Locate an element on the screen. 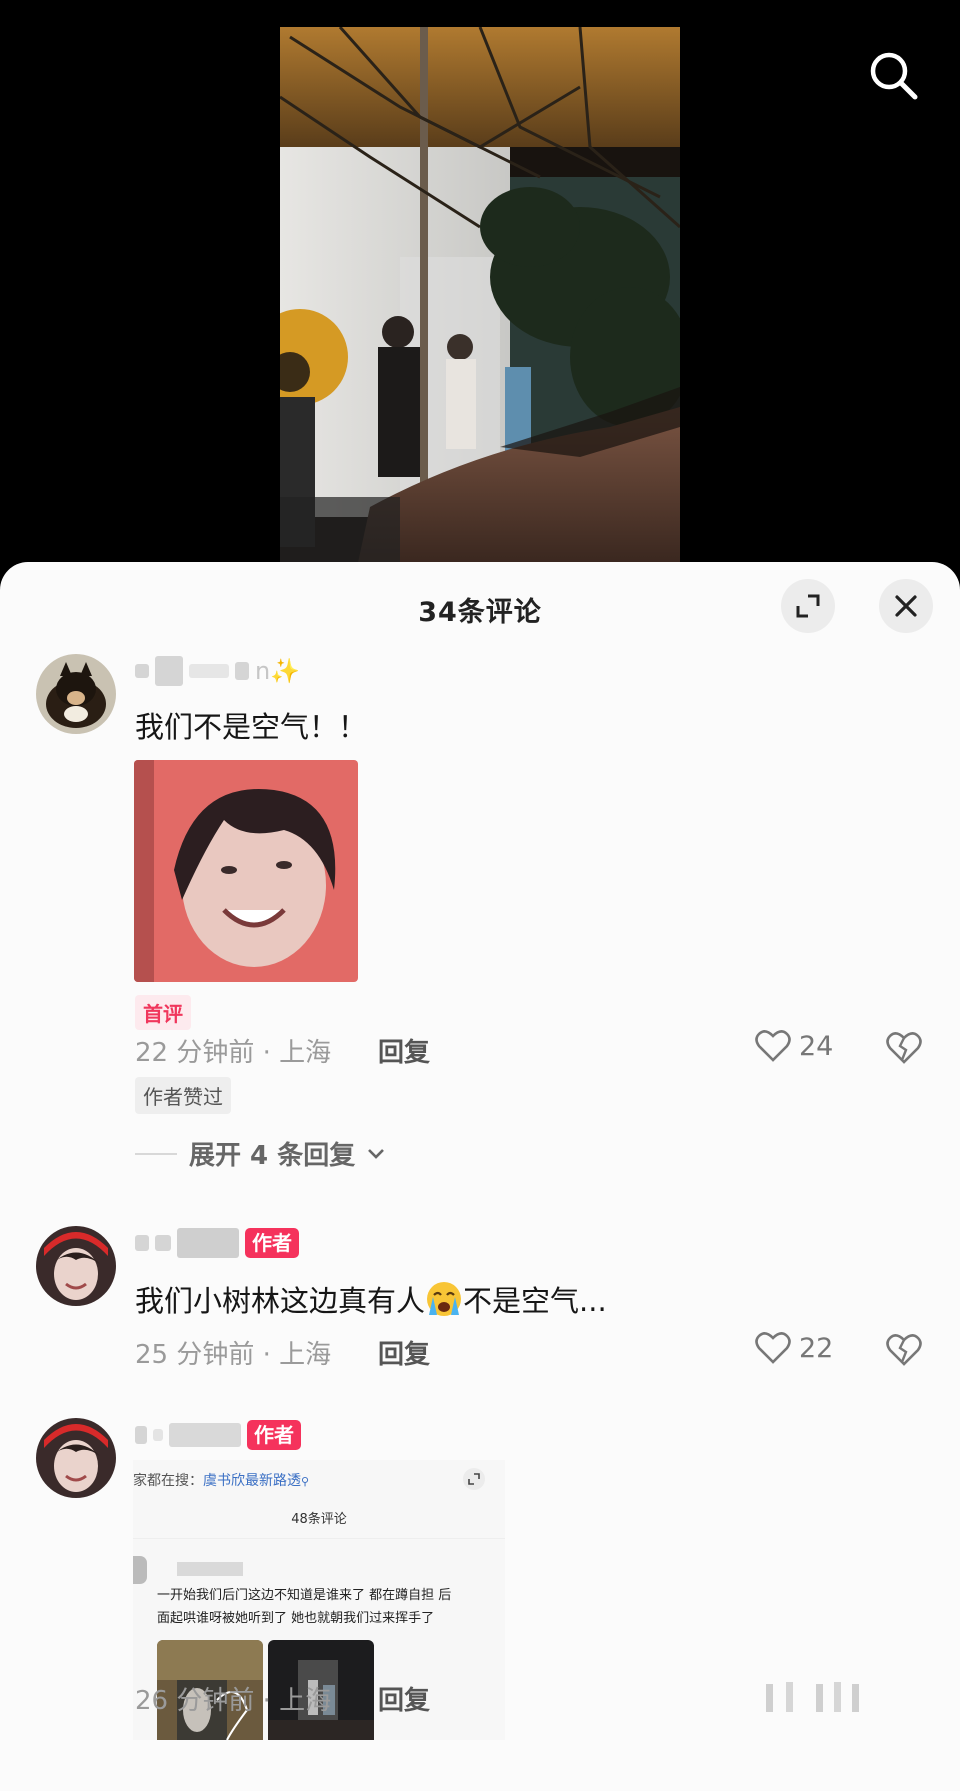 Image resolution: width=960 pixels, height=1791 pixels. search-icon: ⚲ is located at coordinates (305, 1481).